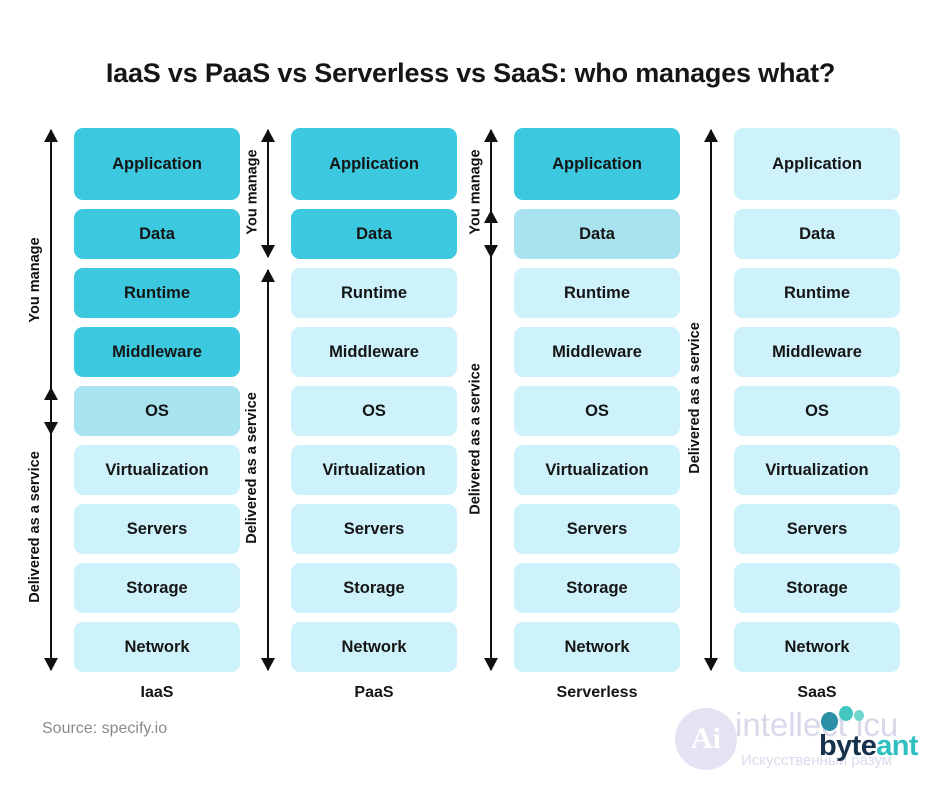 The width and height of the screenshot is (941, 787). What do you see at coordinates (105, 728) in the screenshot?
I see `source-note: Source: specify.io` at bounding box center [105, 728].